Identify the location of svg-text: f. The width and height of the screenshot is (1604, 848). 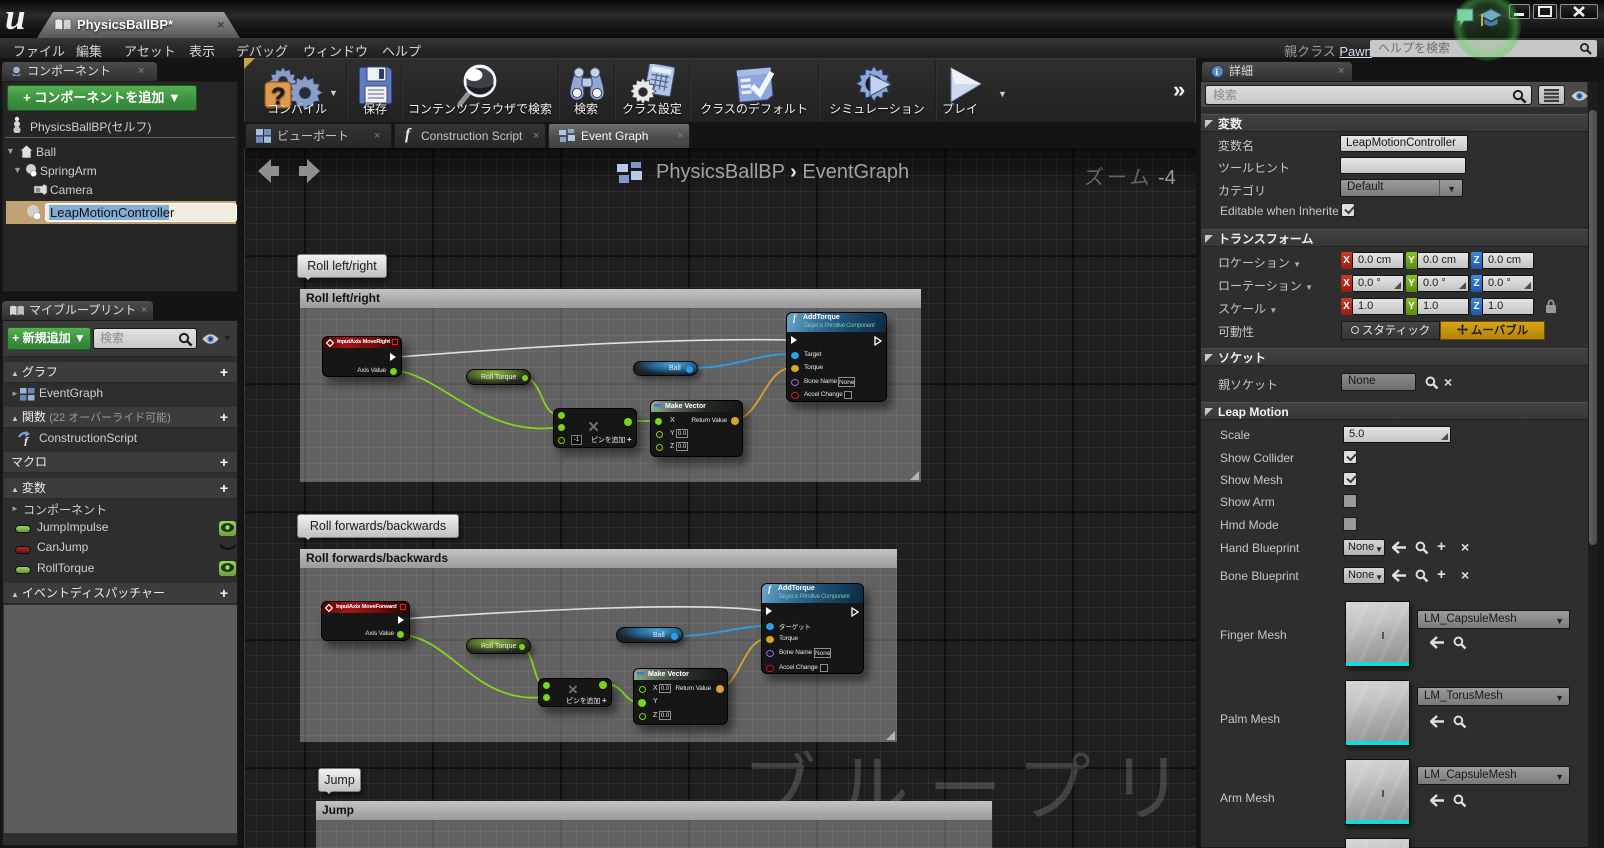
(26, 440).